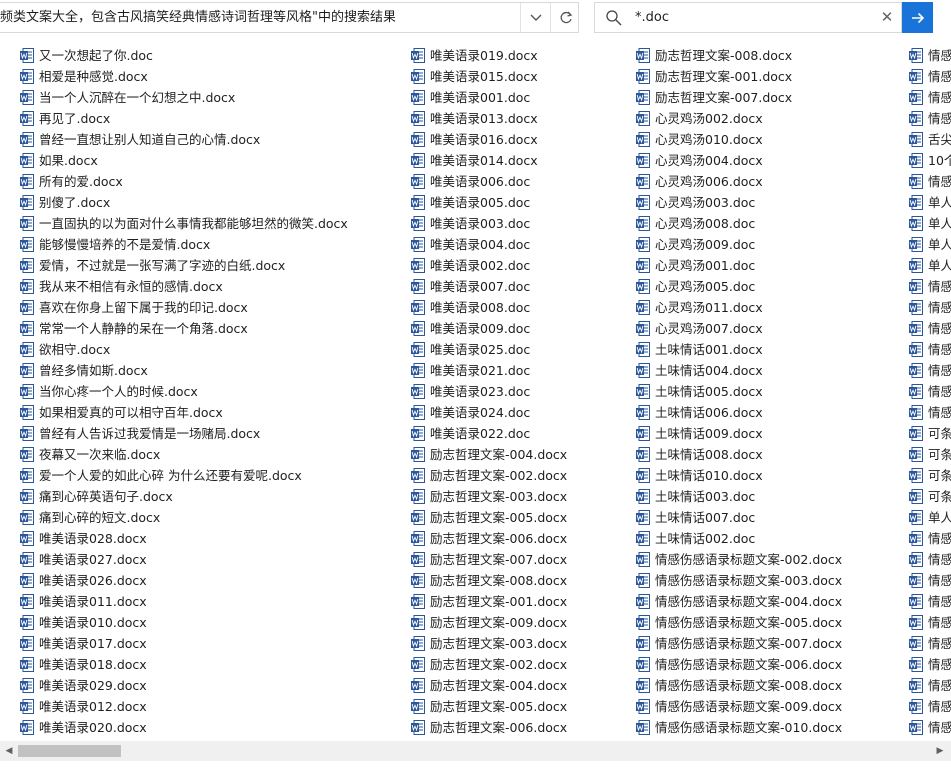 This screenshot has width=951, height=784. I want to click on address-bar: 频类文案大全，包含古风搞笑经典情感诗词哲理等风格"中的搜索结果 ›, so click(289, 17).